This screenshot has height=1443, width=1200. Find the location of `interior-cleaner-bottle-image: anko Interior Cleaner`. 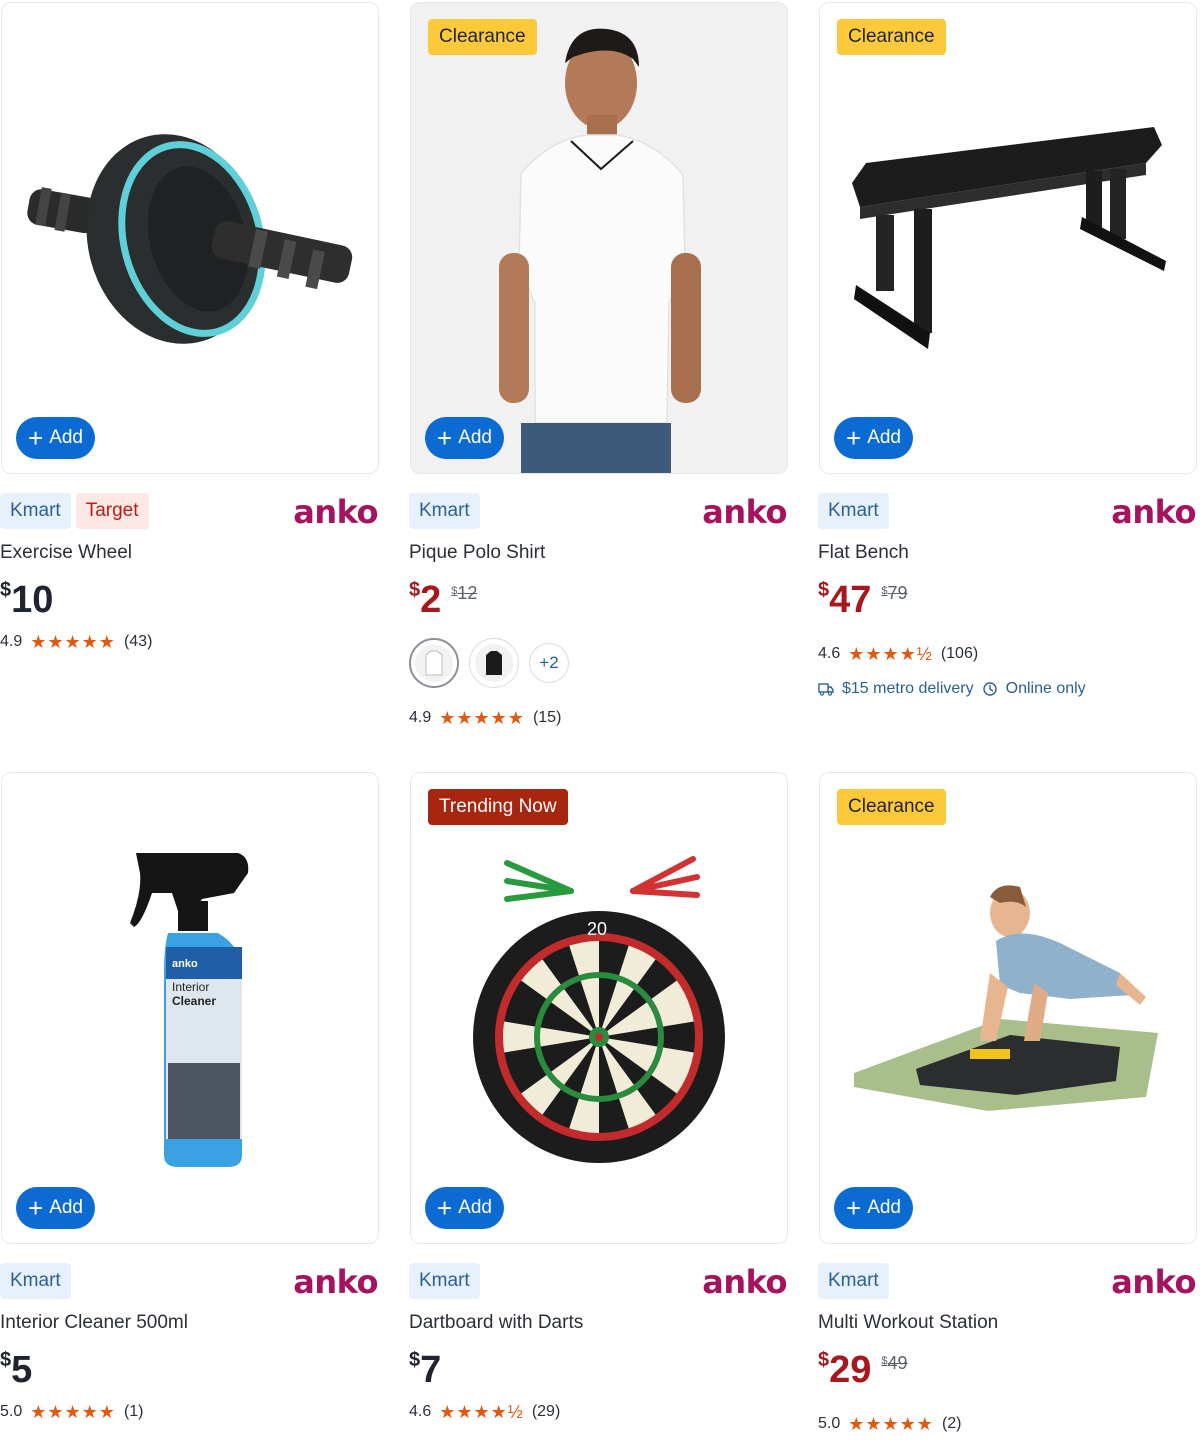

interior-cleaner-bottle-image: anko Interior Cleaner is located at coordinates (189, 1010).